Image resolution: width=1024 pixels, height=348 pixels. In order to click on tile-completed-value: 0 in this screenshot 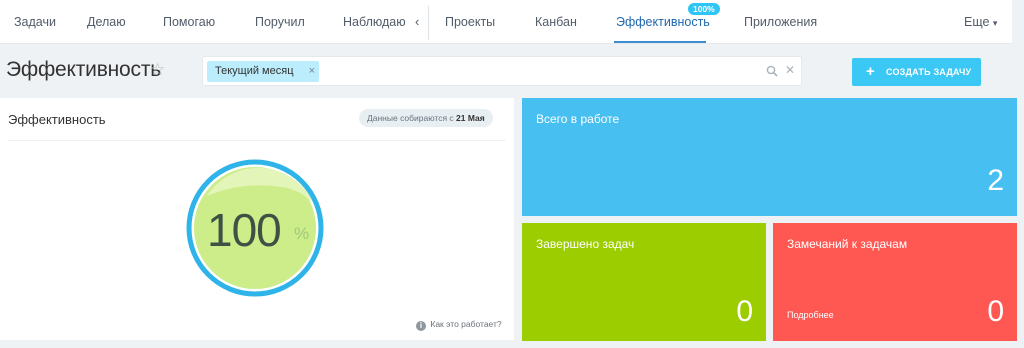, I will do `click(744, 311)`.